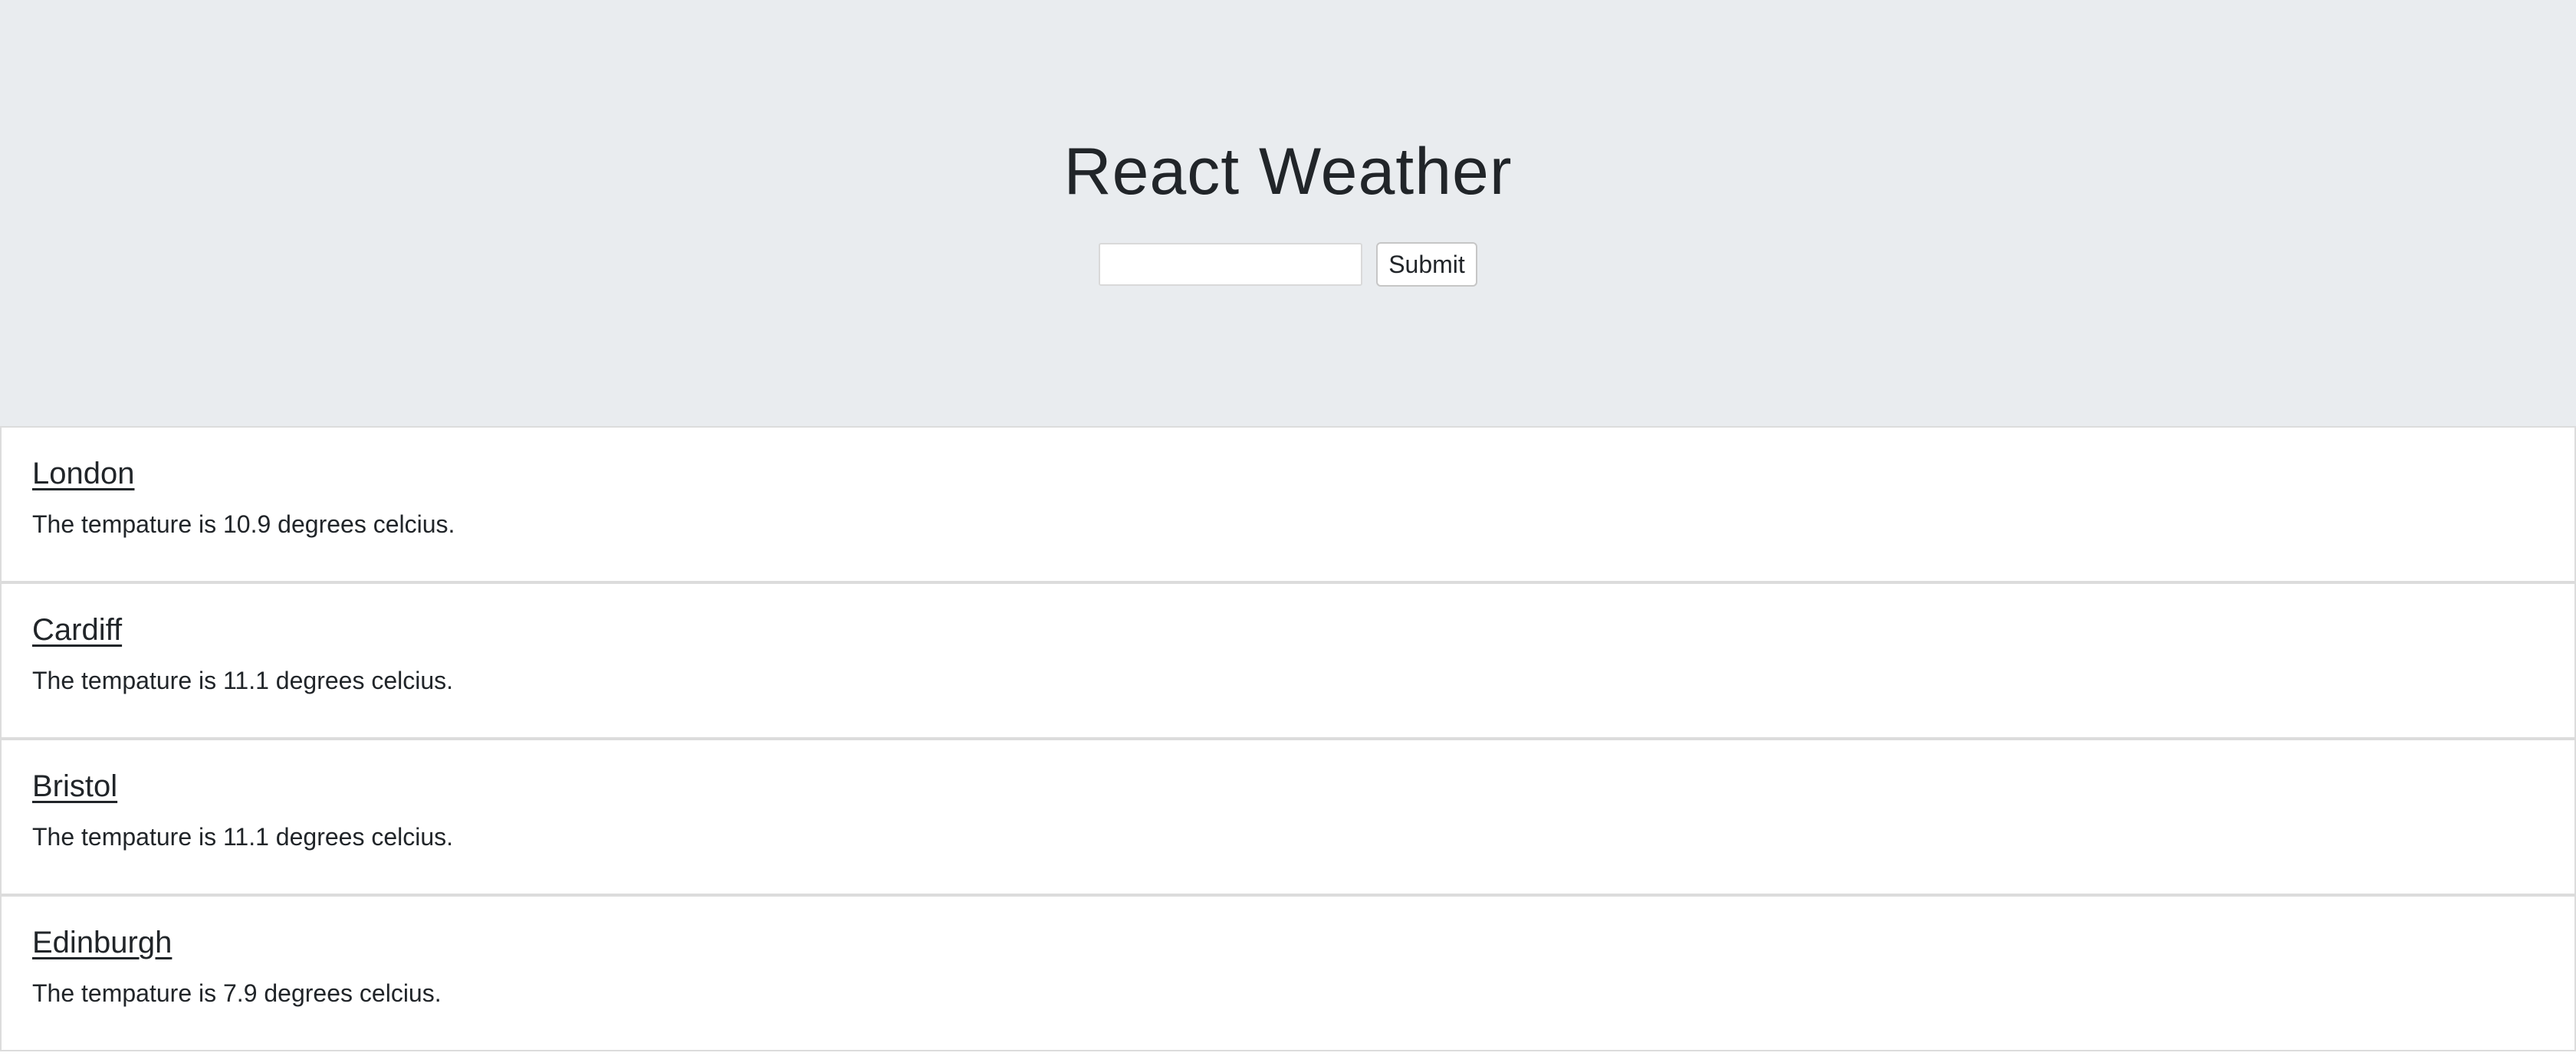  Describe the element at coordinates (244, 524) in the screenshot. I see `city-temperature: The tempature is 10.9 degrees celcius.` at that location.